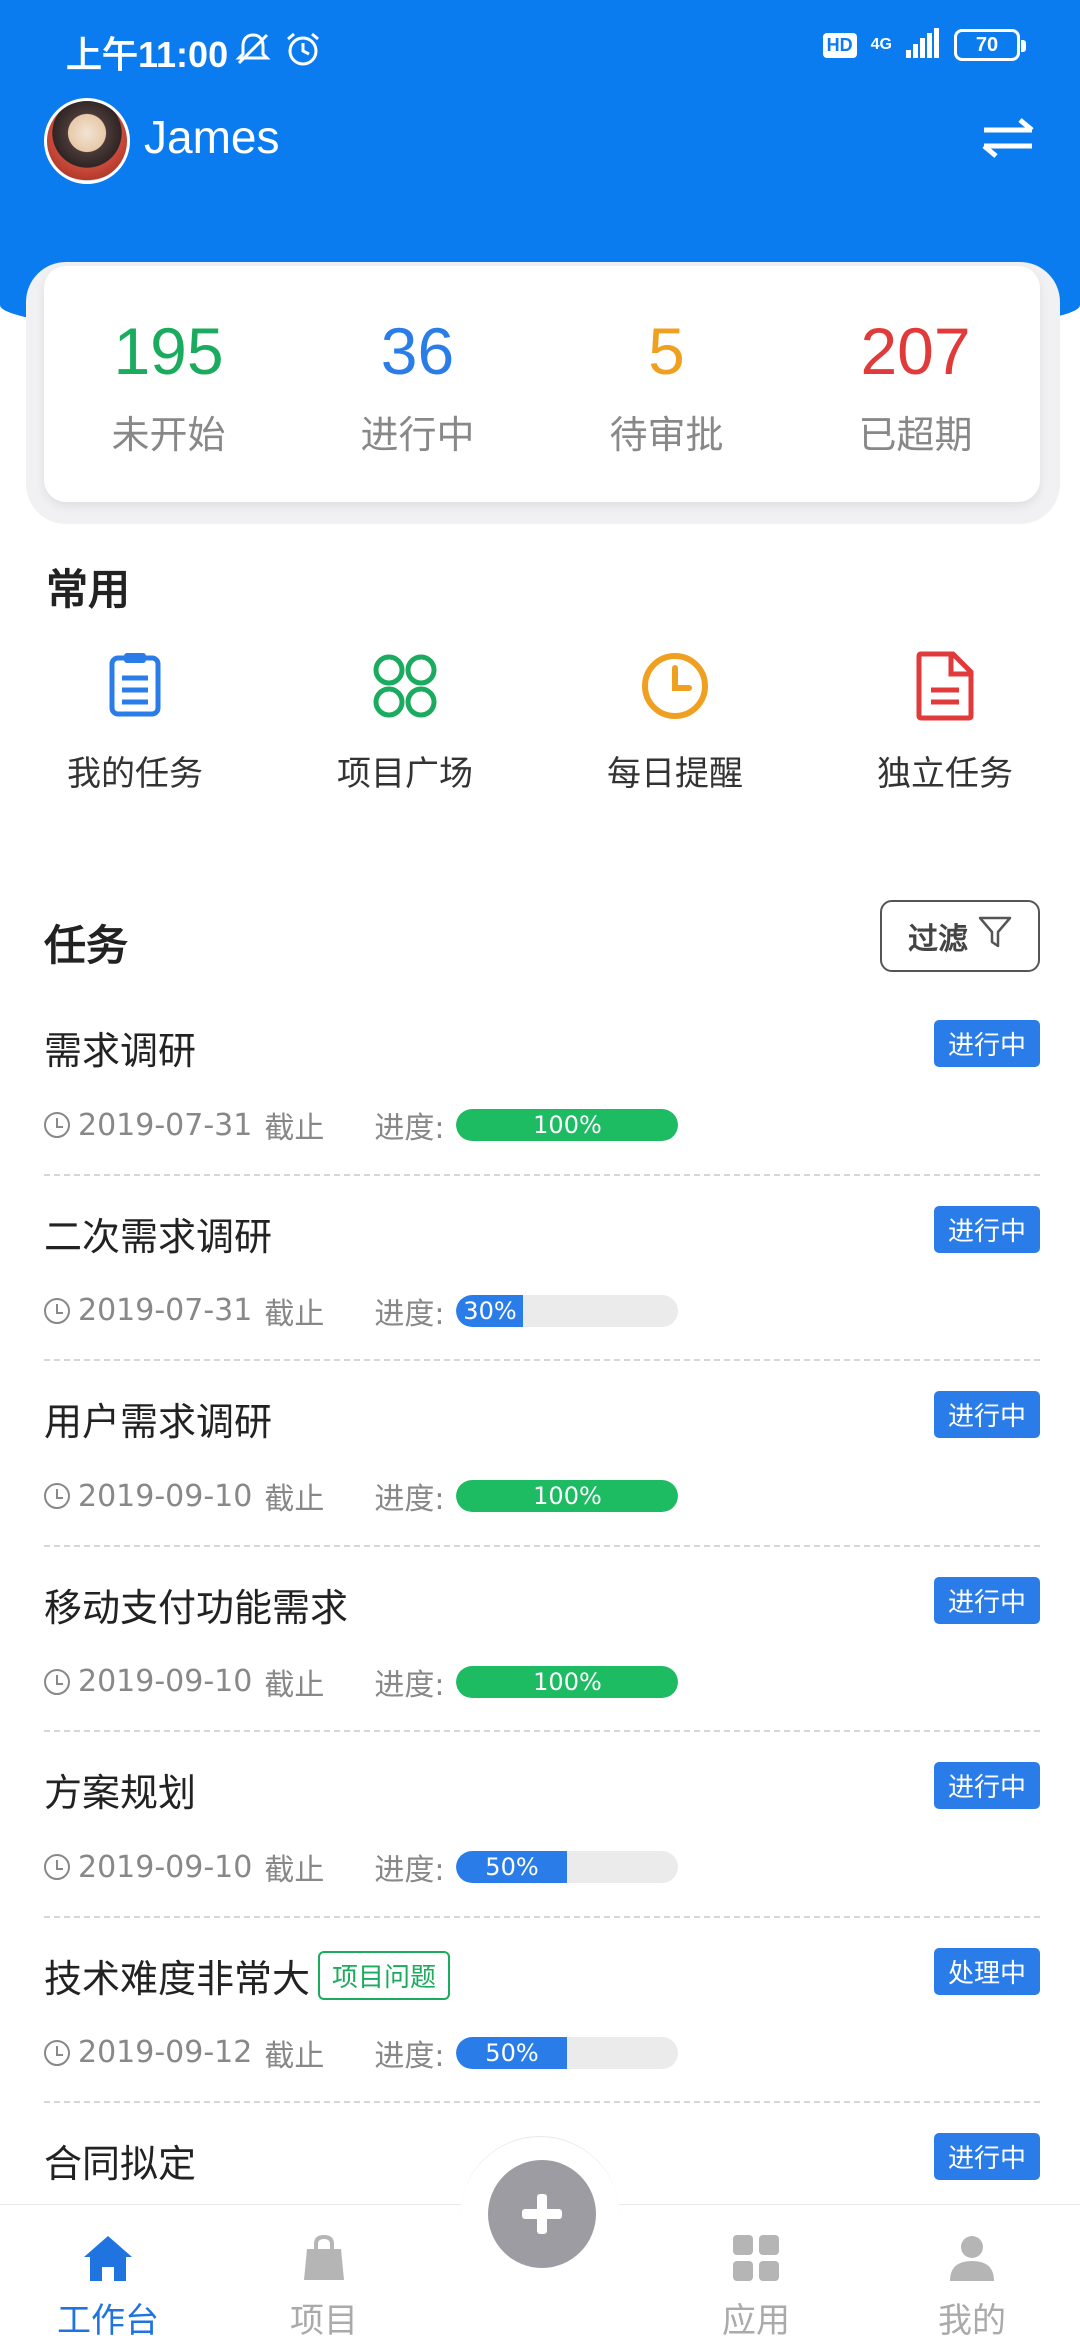 The image size is (1080, 2340). Describe the element at coordinates (88, 589) in the screenshot. I see `common-section-title: 常用` at that location.